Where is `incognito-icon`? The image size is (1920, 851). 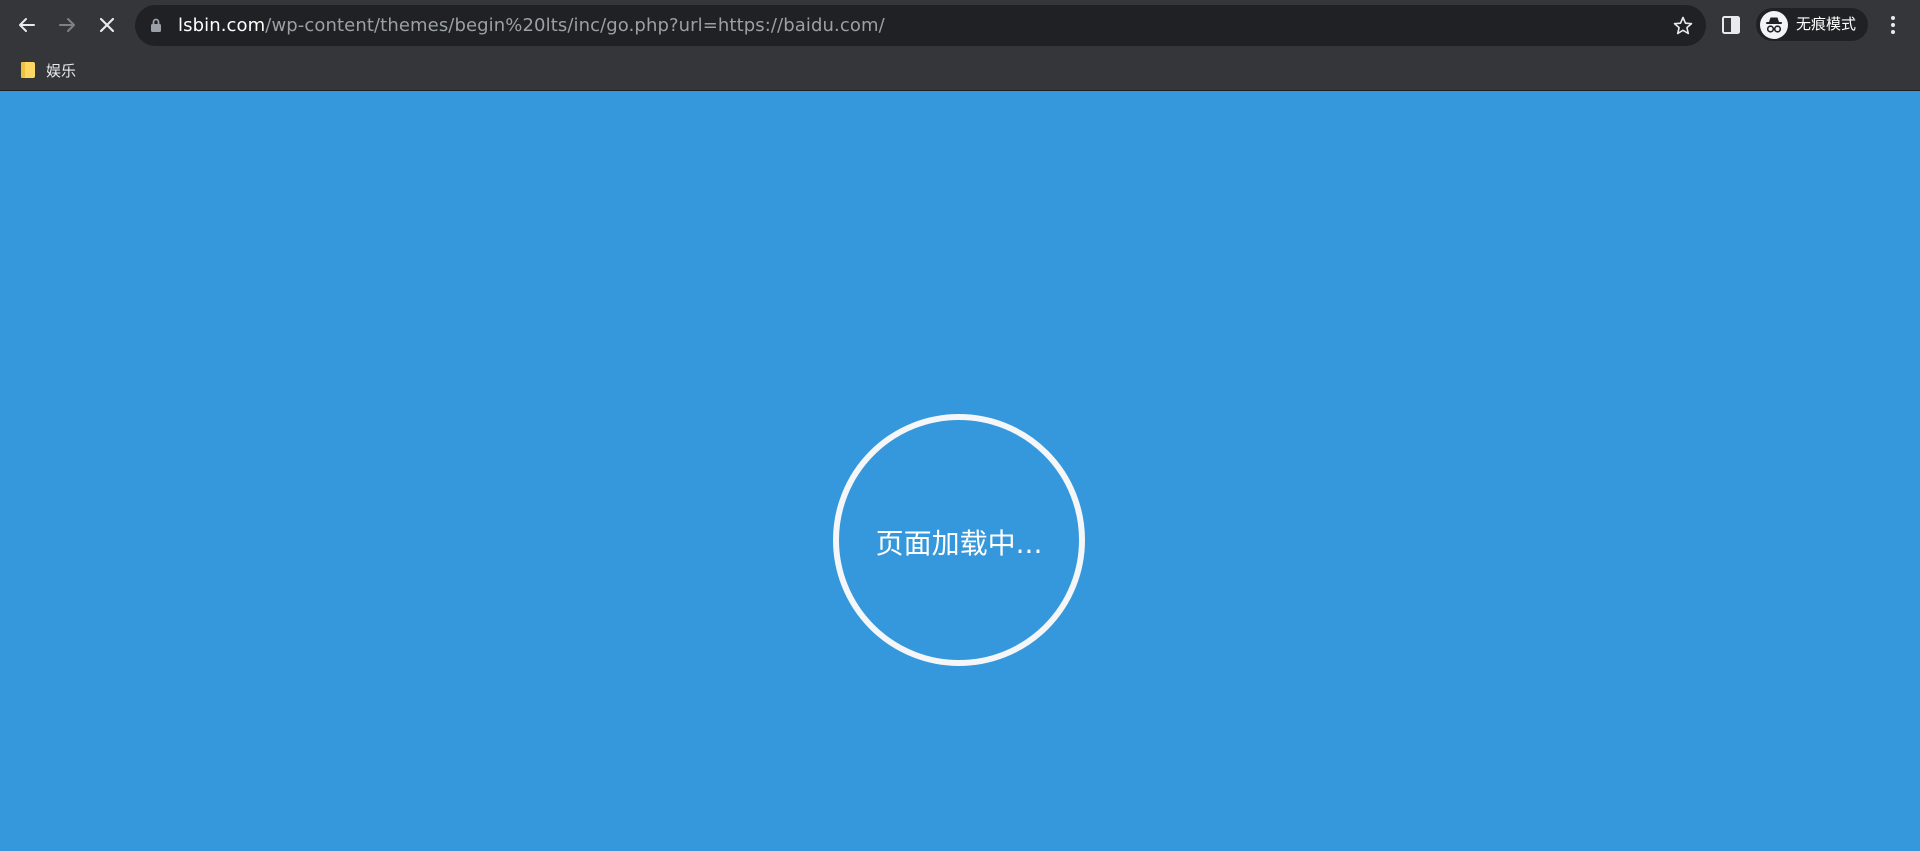 incognito-icon is located at coordinates (1774, 25).